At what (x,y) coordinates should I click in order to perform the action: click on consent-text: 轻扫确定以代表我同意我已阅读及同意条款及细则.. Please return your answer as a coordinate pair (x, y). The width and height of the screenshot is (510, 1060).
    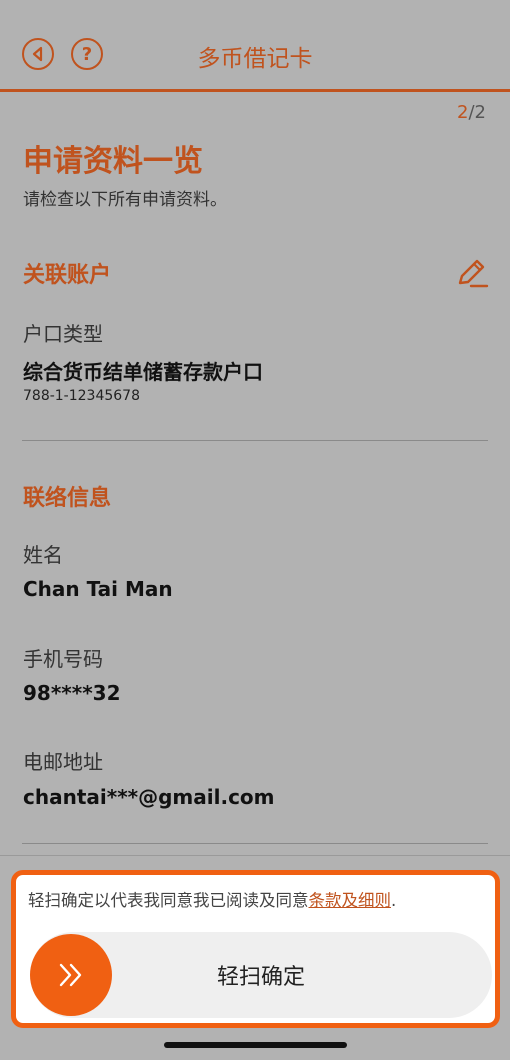
    Looking at the image, I should click on (212, 899).